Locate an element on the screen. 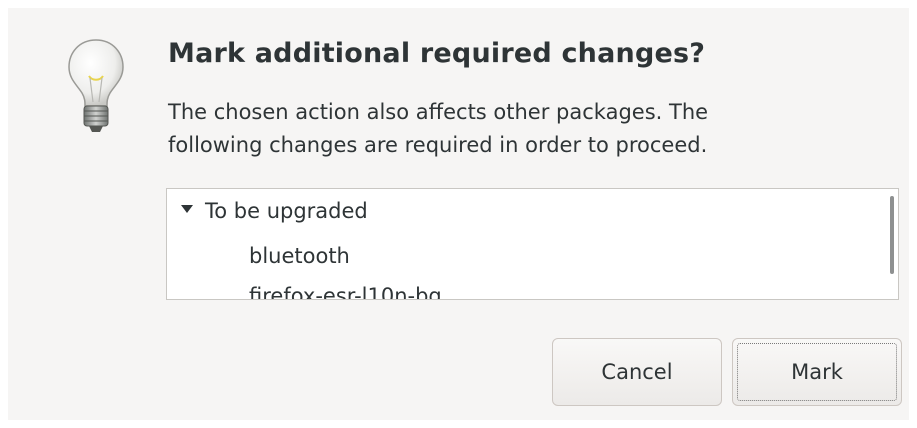  tree-item: bluetooth is located at coordinates (299, 256).